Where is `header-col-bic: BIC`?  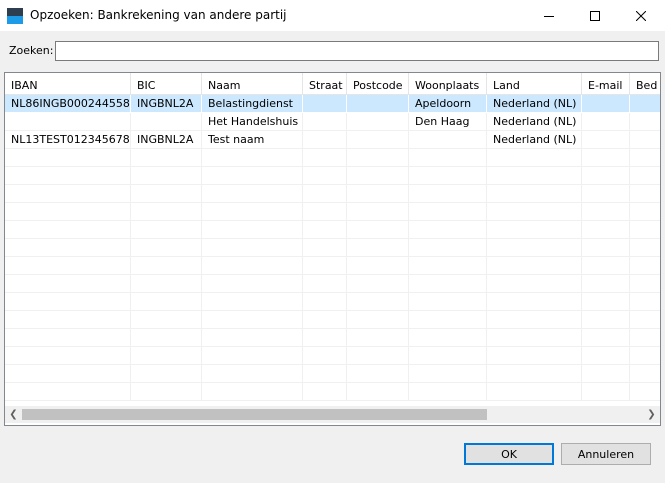
header-col-bic: BIC is located at coordinates (166, 84).